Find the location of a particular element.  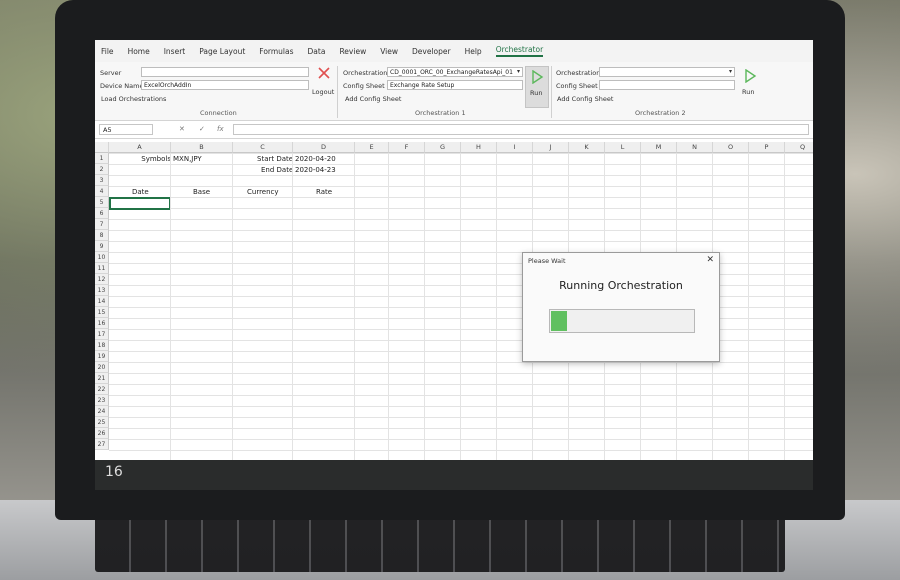

row-header-25: 25 is located at coordinates (102, 422).